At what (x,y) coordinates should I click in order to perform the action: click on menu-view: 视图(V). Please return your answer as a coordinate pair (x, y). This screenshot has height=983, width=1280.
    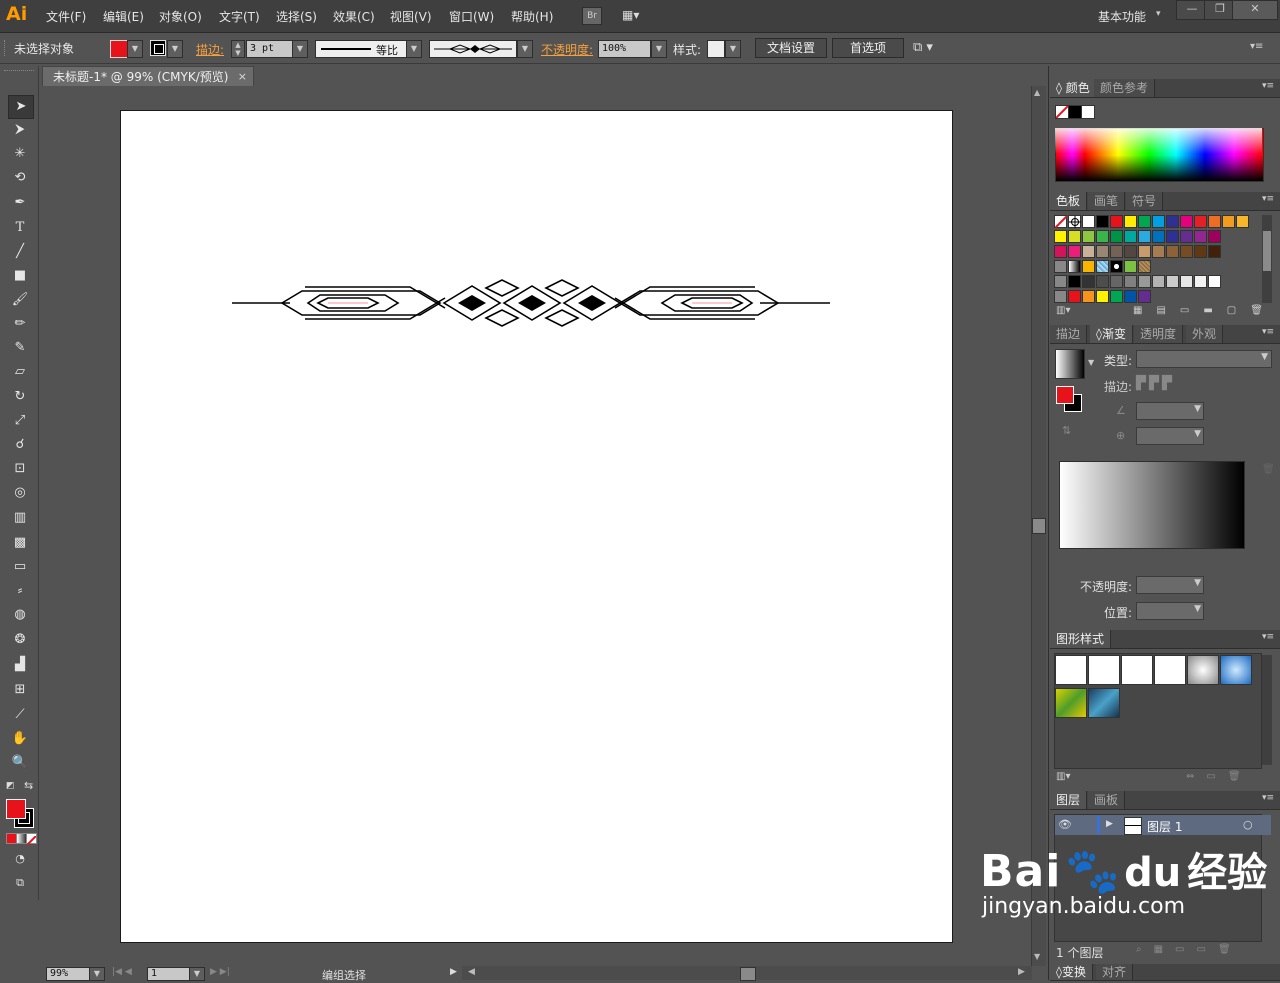
    Looking at the image, I should click on (411, 16).